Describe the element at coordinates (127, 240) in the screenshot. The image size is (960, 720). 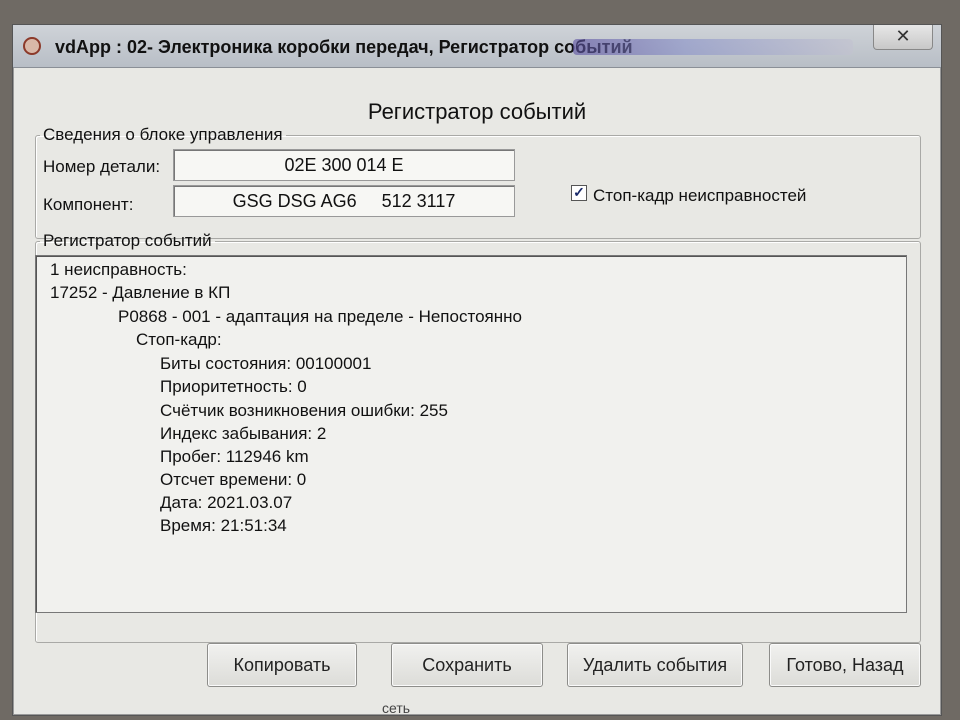
I see `event-recorder-legend: Регистратор событий` at that location.